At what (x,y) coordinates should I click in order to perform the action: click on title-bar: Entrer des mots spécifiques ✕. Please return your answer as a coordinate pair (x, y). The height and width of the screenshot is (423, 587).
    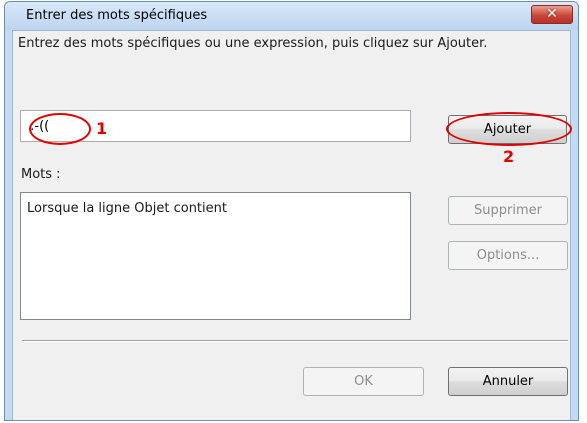
    Looking at the image, I should click on (291, 16).